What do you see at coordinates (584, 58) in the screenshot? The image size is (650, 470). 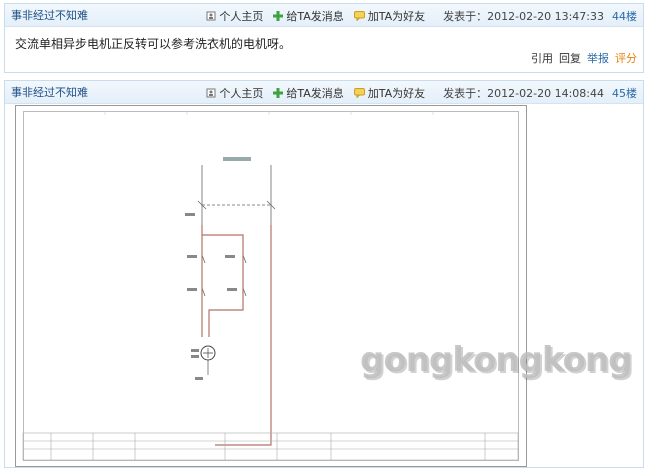 I see `post-footer: 引用 回复 举报 评分` at bounding box center [584, 58].